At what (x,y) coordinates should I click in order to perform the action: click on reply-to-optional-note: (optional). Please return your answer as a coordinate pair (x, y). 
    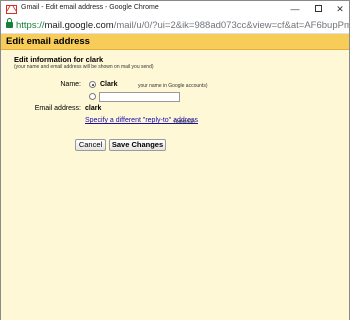
    Looking at the image, I should click on (184, 122).